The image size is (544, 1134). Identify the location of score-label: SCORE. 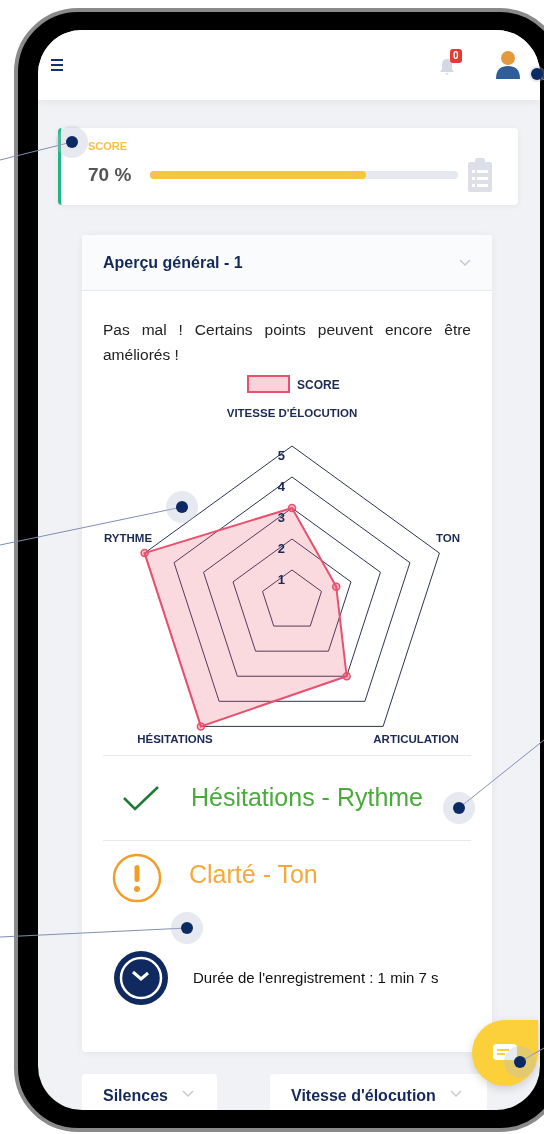
(108, 146).